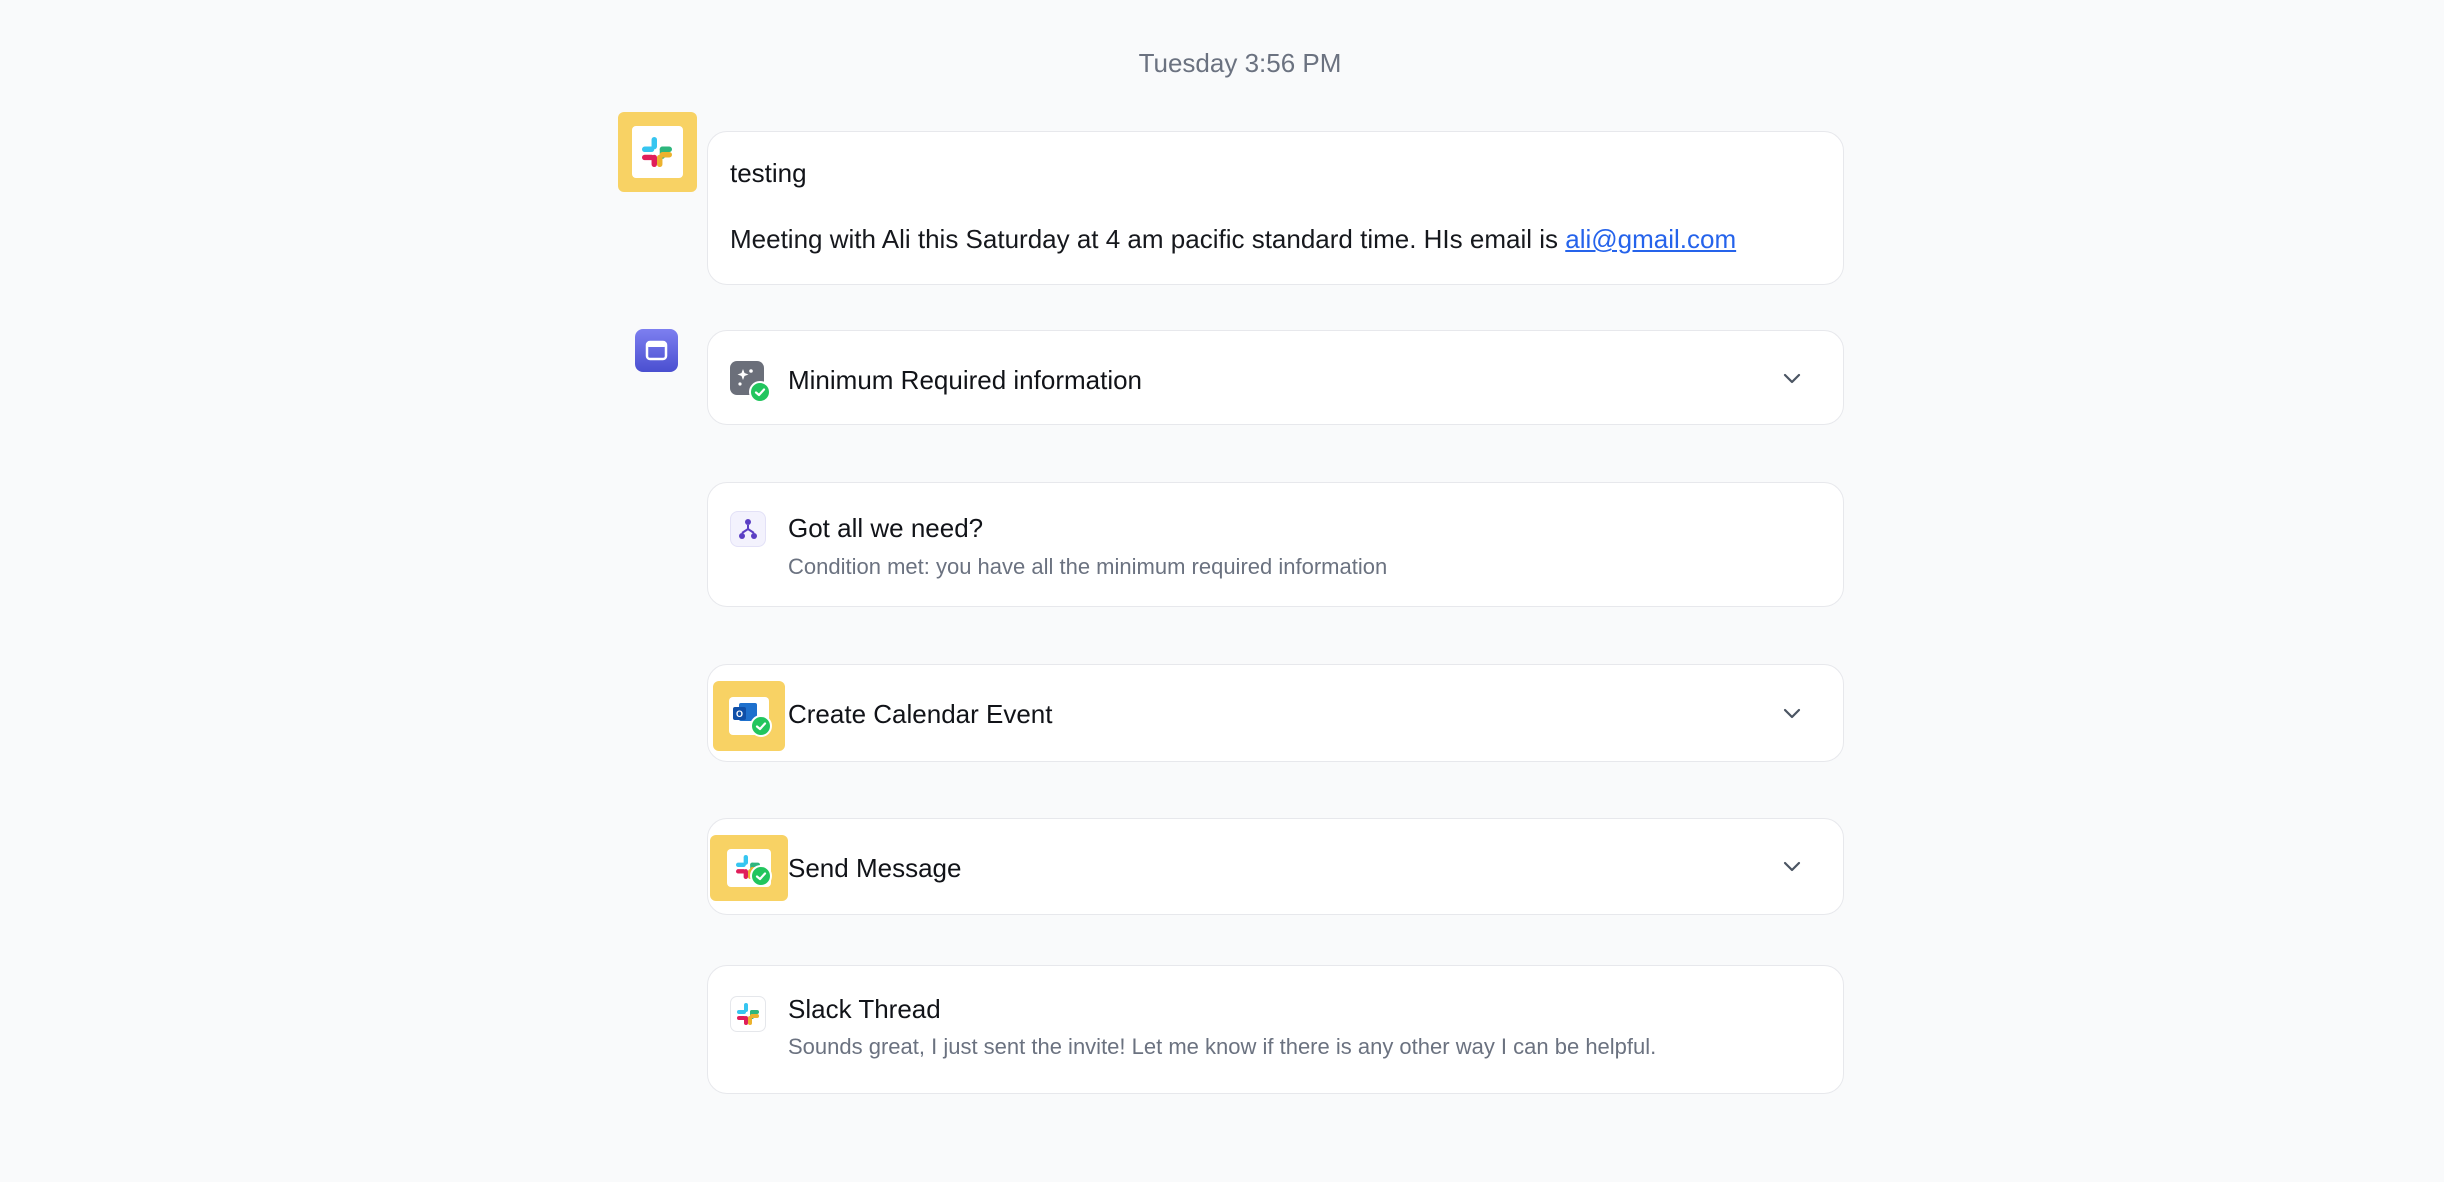 Image resolution: width=2444 pixels, height=1182 pixels. Describe the element at coordinates (864, 1009) in the screenshot. I see `step-title: Slack Thread` at that location.